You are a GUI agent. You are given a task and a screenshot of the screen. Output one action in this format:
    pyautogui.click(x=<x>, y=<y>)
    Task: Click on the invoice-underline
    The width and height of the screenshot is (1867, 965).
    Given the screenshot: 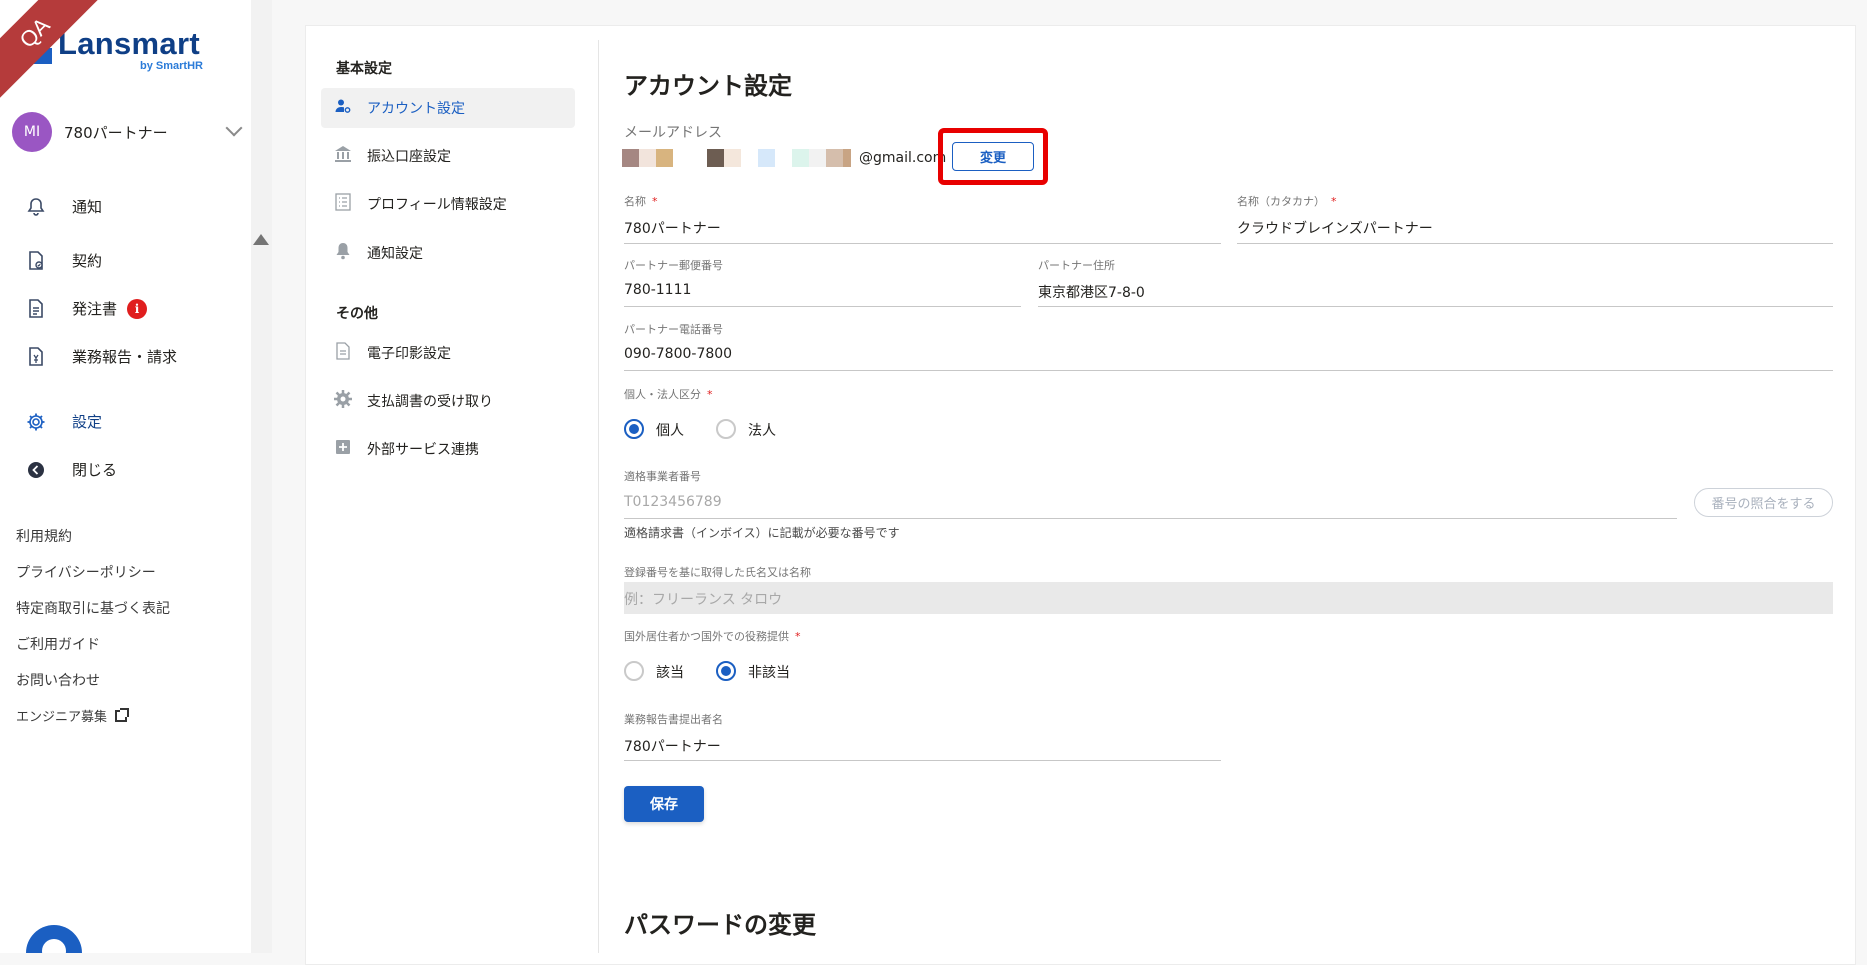 What is the action you would take?
    pyautogui.click(x=1150, y=518)
    